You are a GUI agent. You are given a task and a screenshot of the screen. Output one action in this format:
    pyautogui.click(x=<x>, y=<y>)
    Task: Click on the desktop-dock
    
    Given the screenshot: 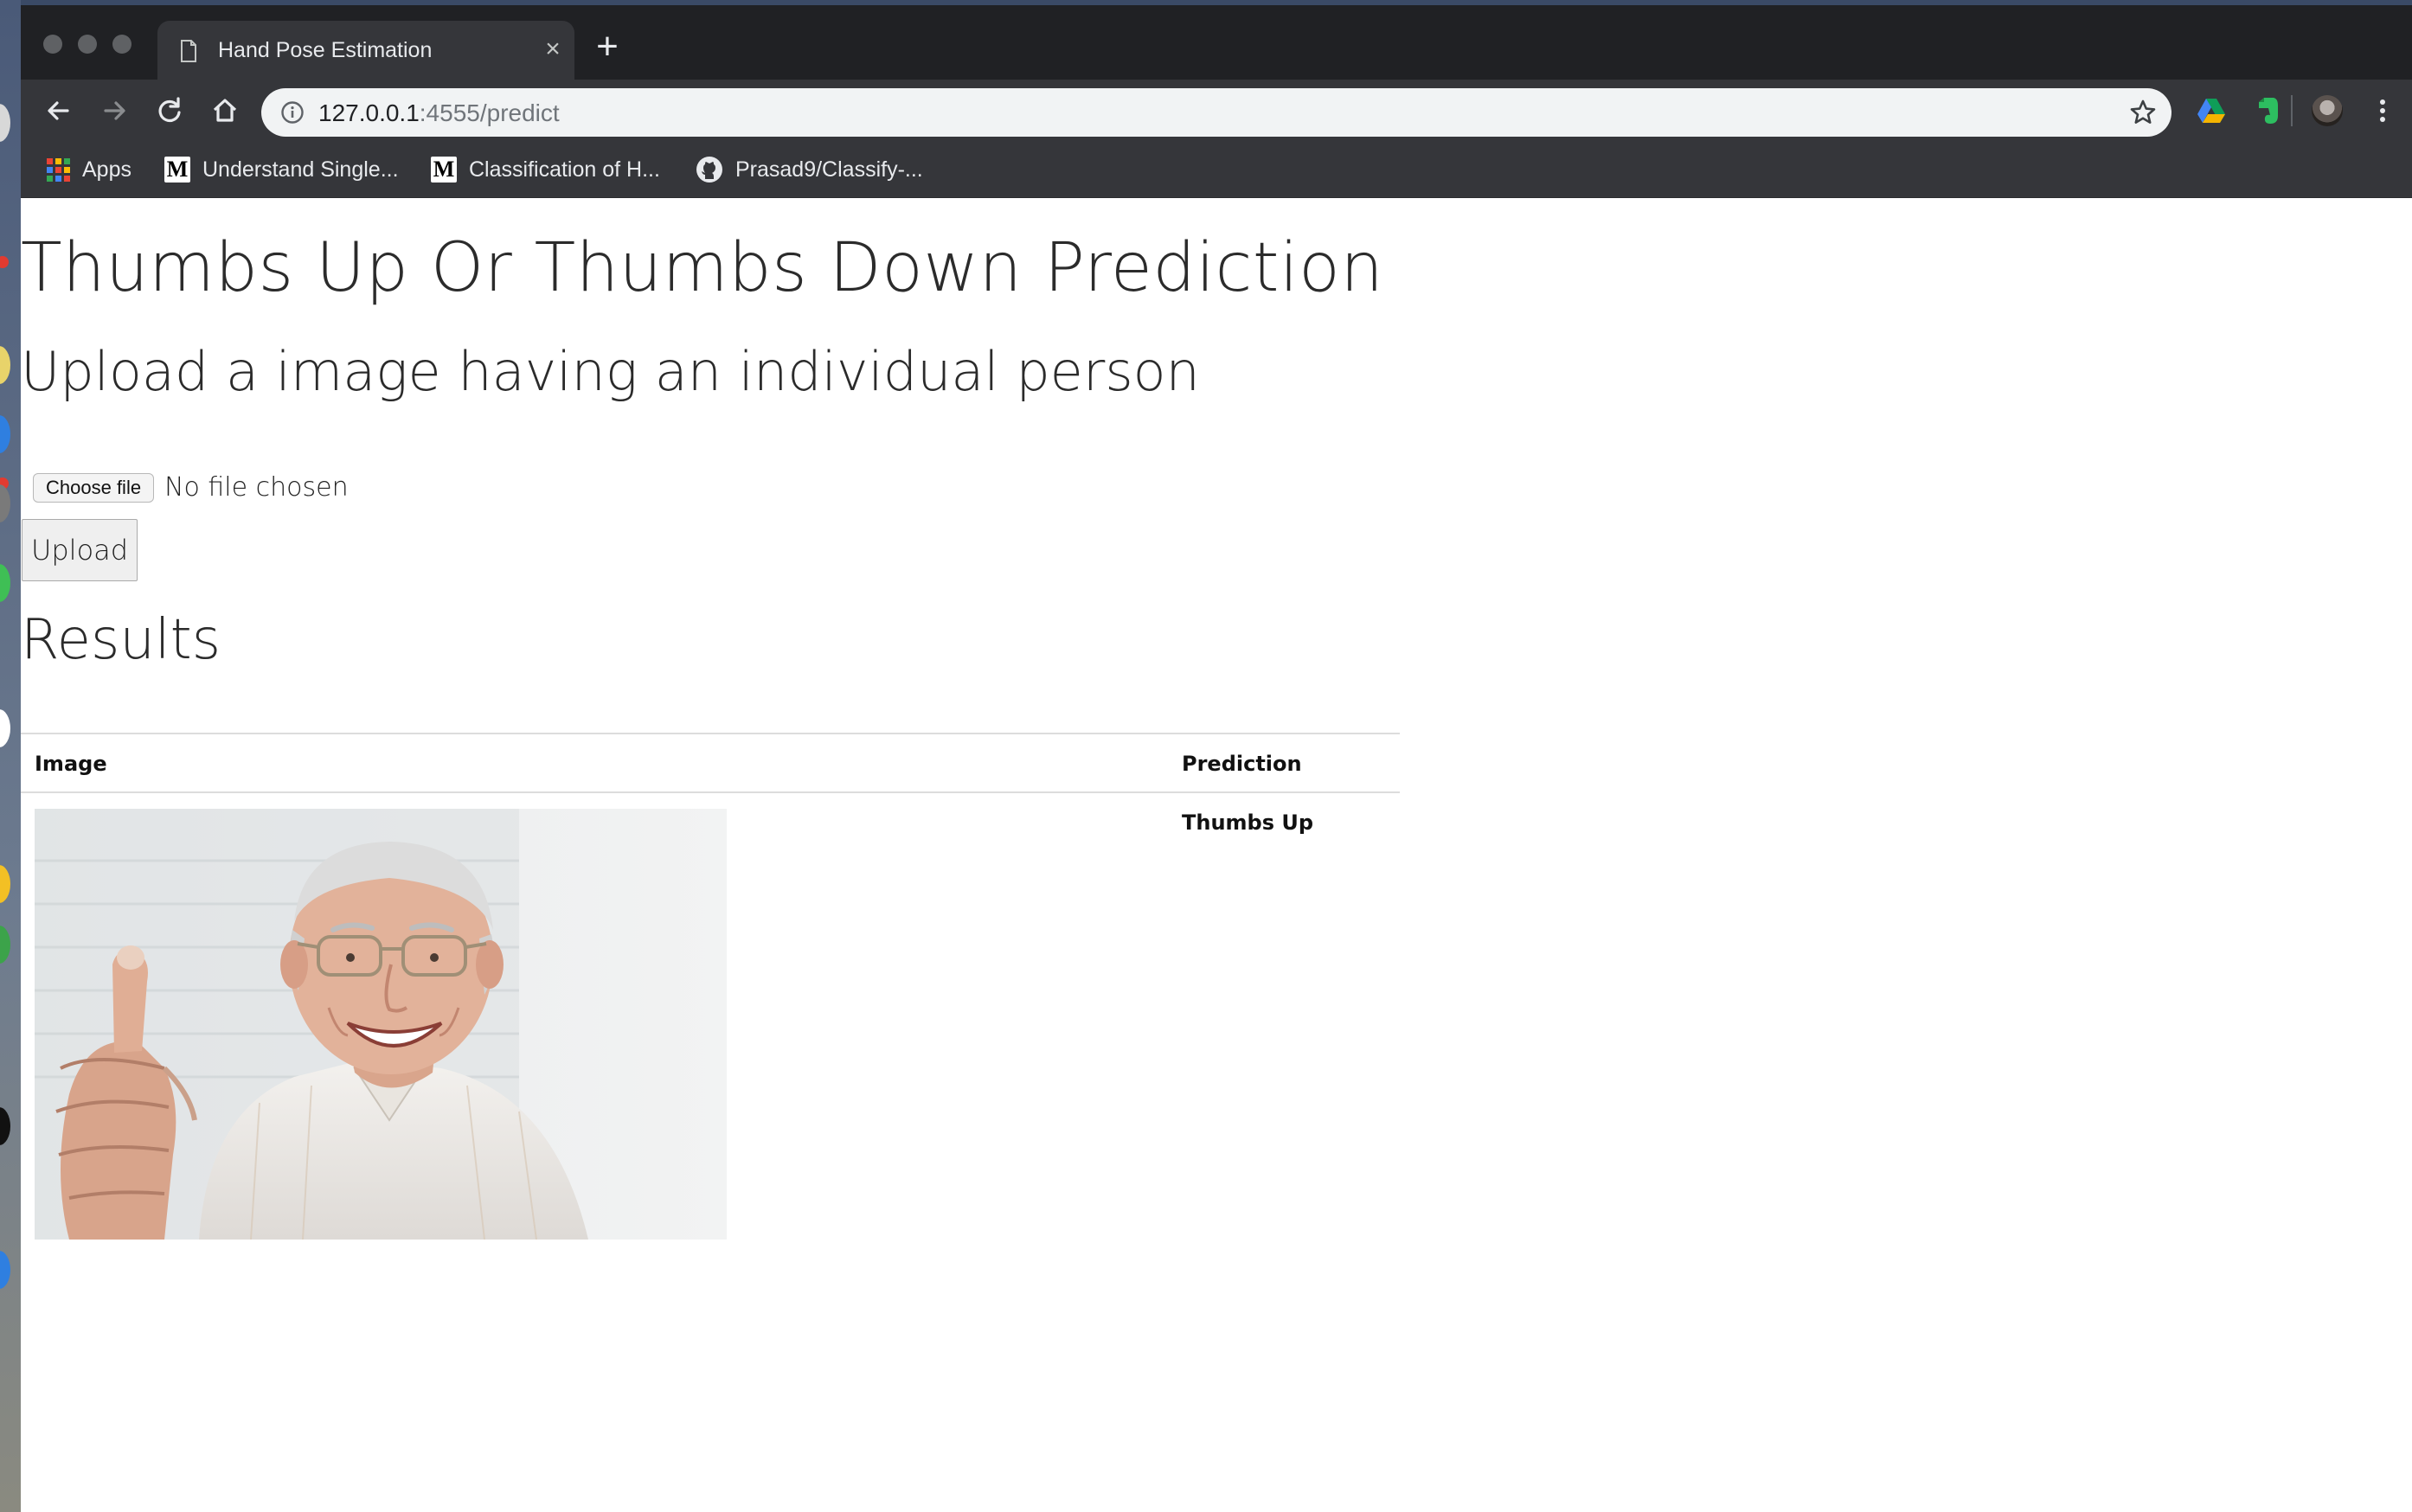 What is the action you would take?
    pyautogui.click(x=10, y=756)
    